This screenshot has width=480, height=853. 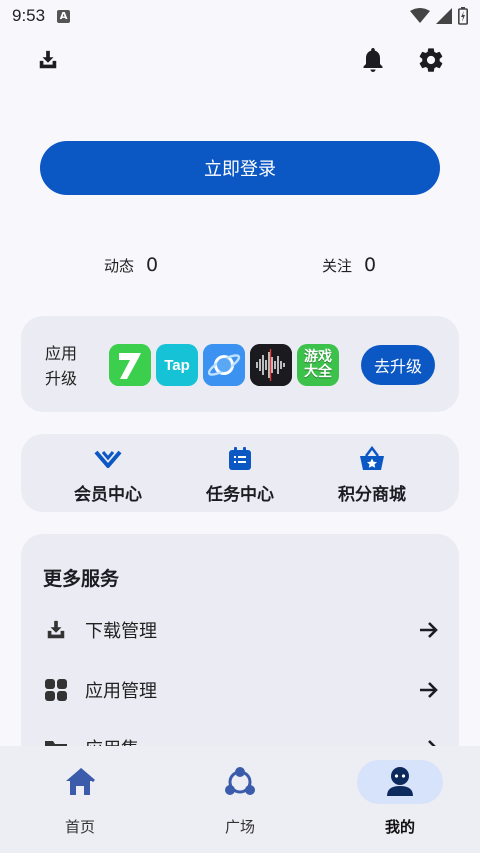 What do you see at coordinates (431, 60) in the screenshot?
I see `gear-icon` at bounding box center [431, 60].